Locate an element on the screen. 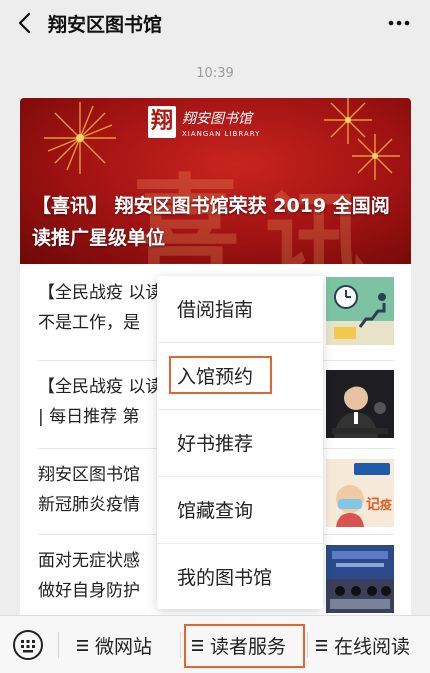  page-title: 翔安区图书馆 is located at coordinates (105, 25).